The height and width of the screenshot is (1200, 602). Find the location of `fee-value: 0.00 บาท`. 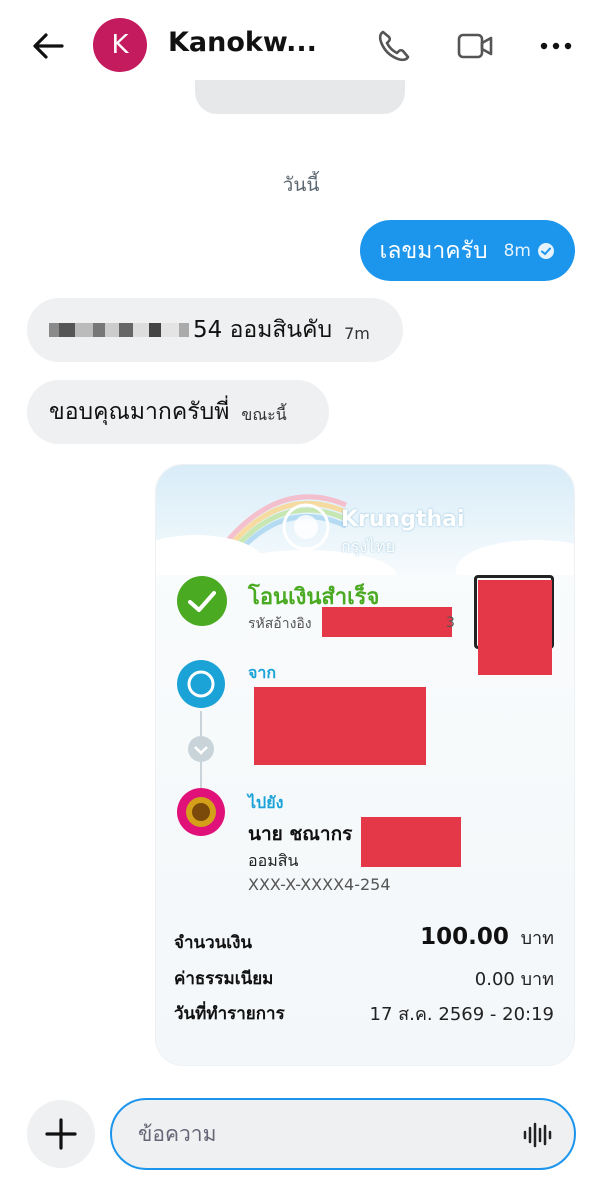

fee-value: 0.00 บาท is located at coordinates (514, 979).